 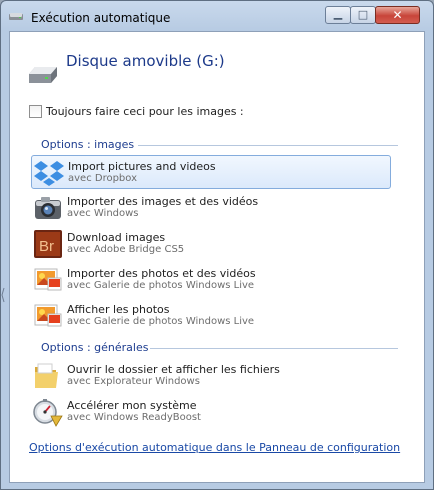 I want to click on svg-text: Br, so click(x=46, y=246).